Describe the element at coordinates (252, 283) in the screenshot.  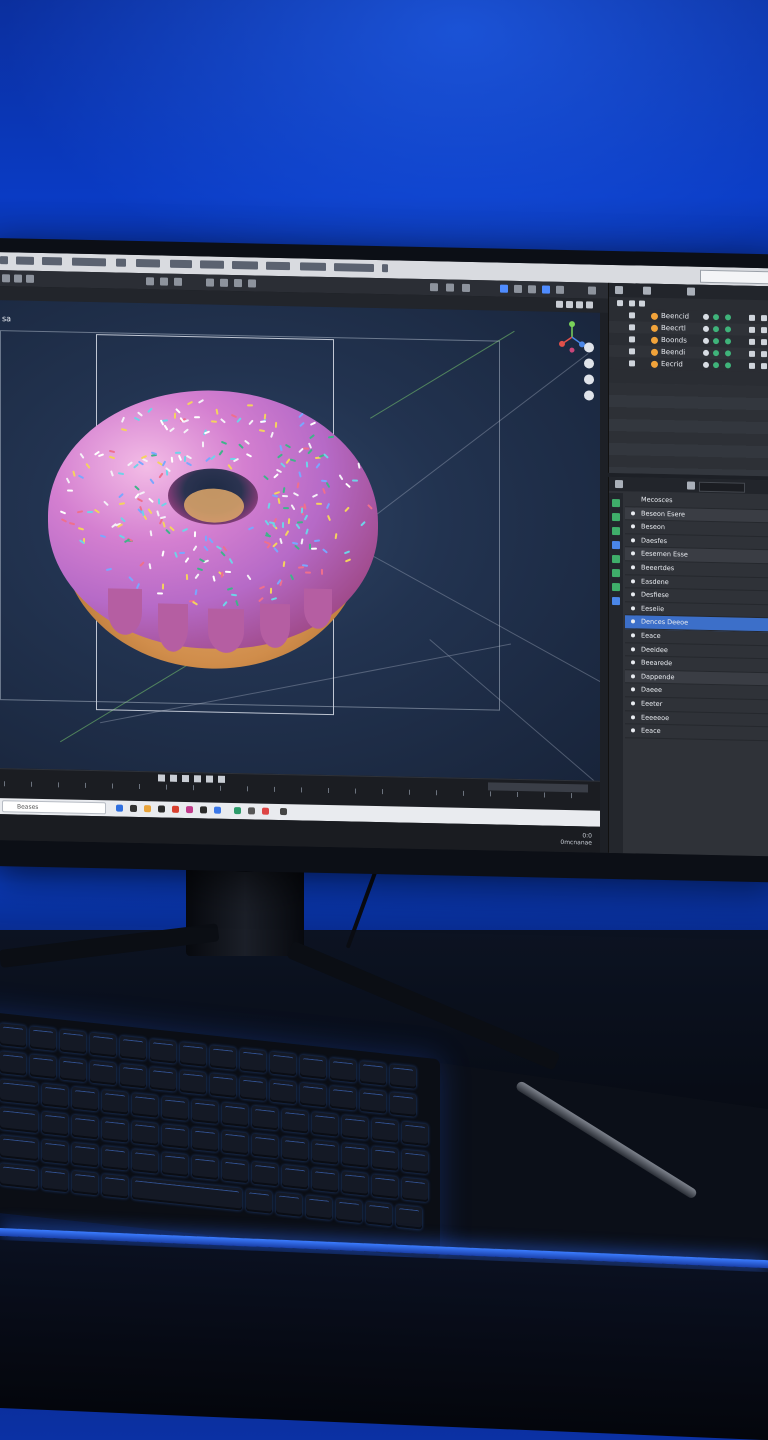
I see `overlay-icon` at that location.